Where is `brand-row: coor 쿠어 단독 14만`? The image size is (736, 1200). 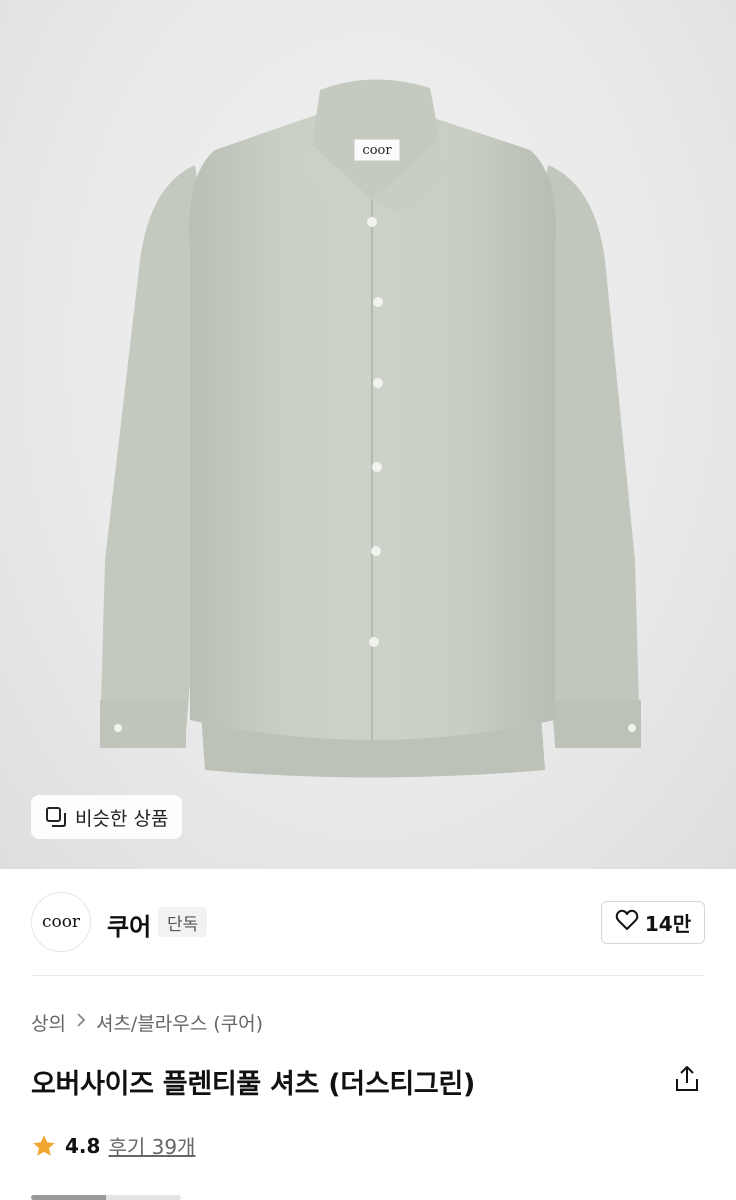 brand-row: coor 쿠어 단독 14만 is located at coordinates (368, 922).